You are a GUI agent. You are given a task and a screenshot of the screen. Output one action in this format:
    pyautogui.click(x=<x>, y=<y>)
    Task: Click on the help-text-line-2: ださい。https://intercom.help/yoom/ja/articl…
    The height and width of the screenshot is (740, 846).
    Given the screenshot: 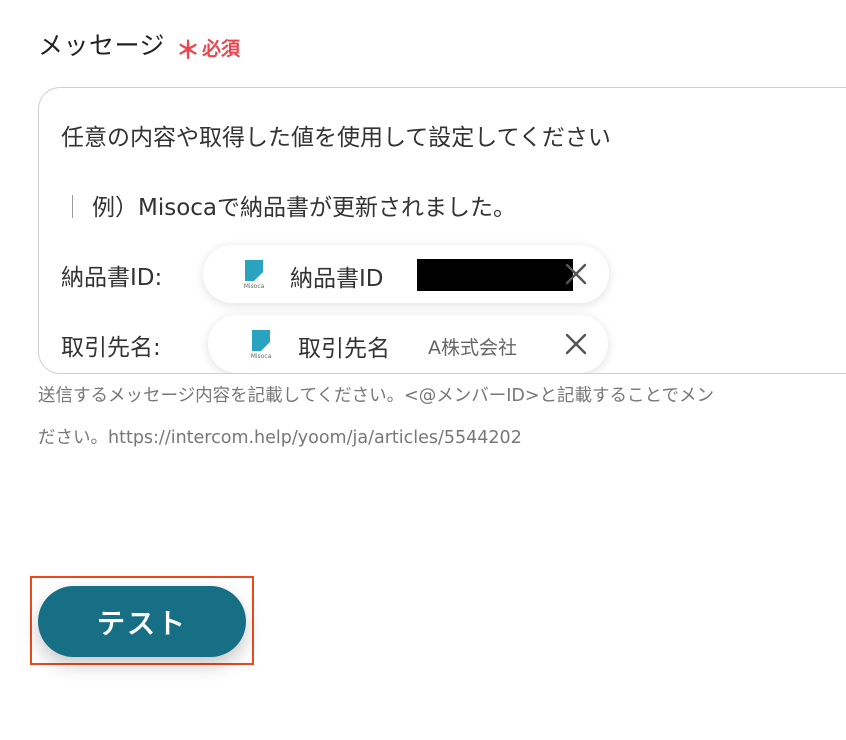 What is the action you would take?
    pyautogui.click(x=280, y=438)
    